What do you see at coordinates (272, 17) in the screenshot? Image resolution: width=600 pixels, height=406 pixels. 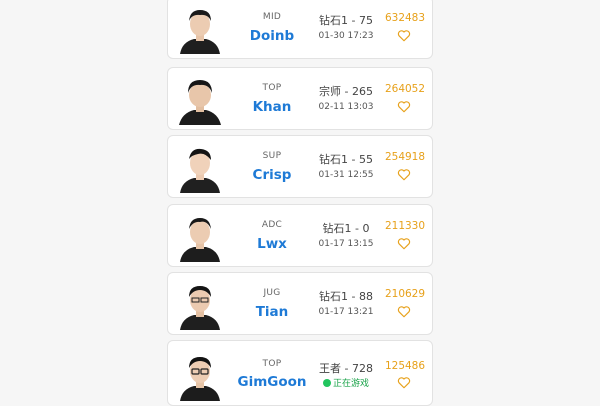 I see `player-role: MID` at bounding box center [272, 17].